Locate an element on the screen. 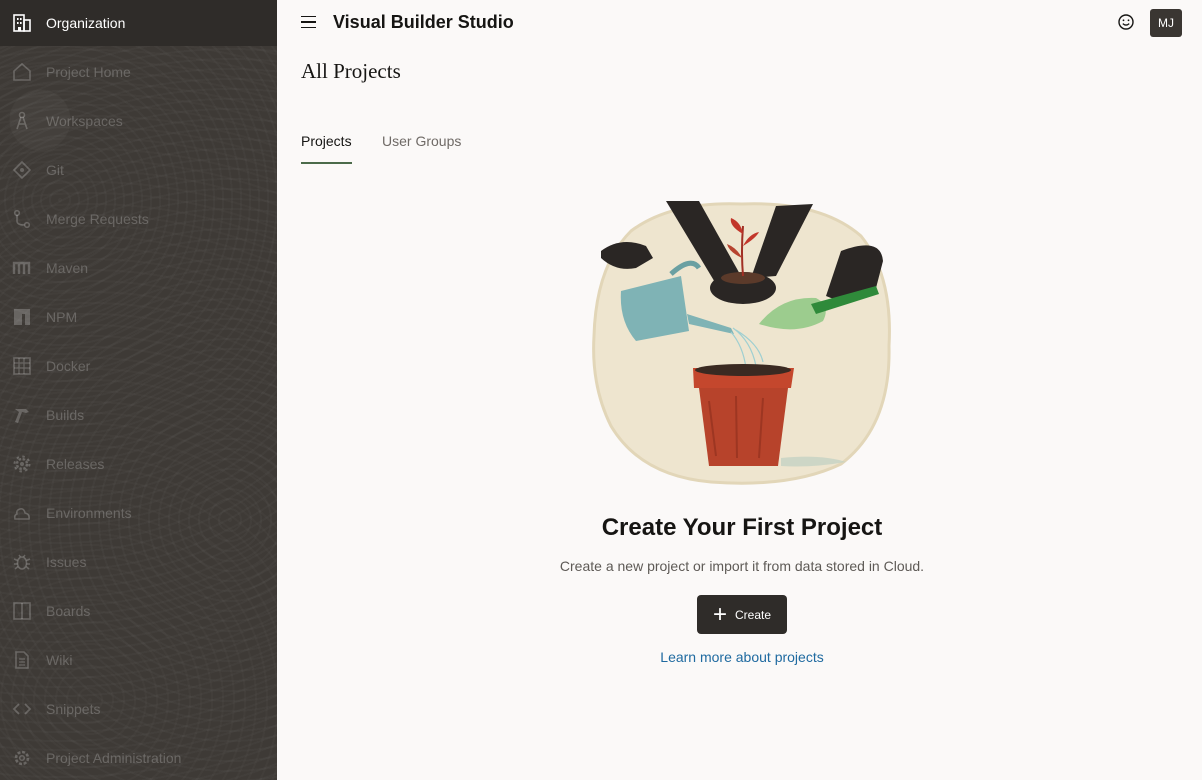  sidebar-item-maven: Maven is located at coordinates (138, 268).